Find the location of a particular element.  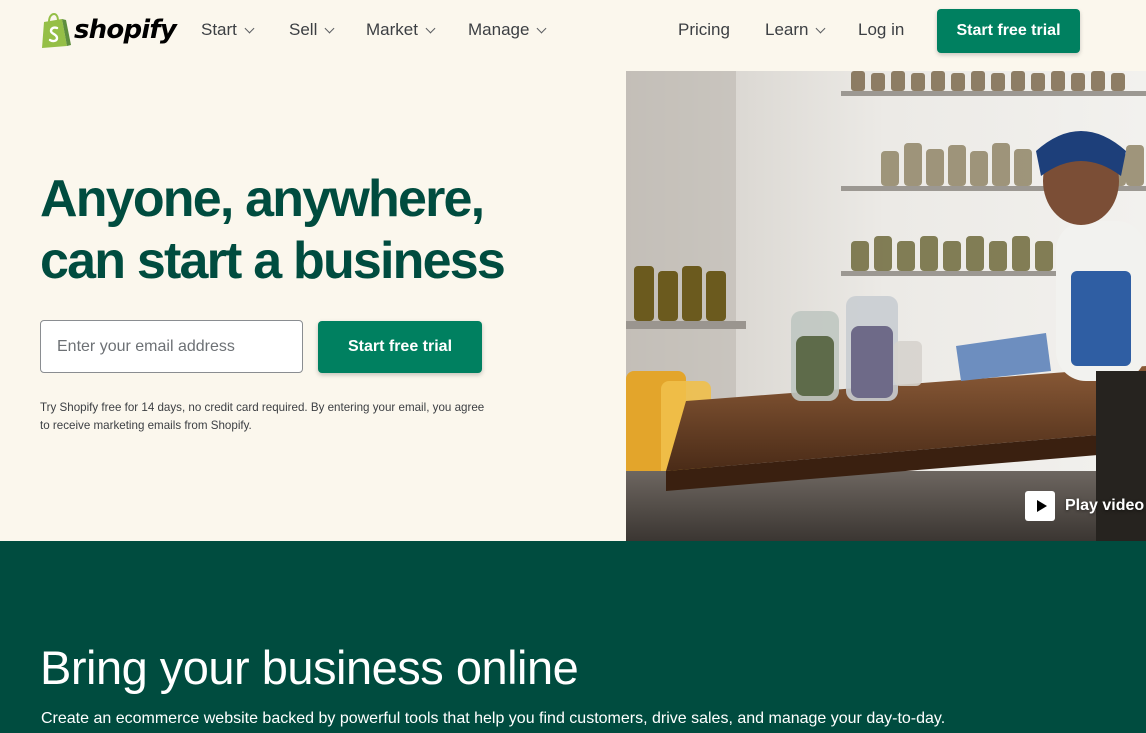

nav-pricing: Pricing is located at coordinates (704, 30).